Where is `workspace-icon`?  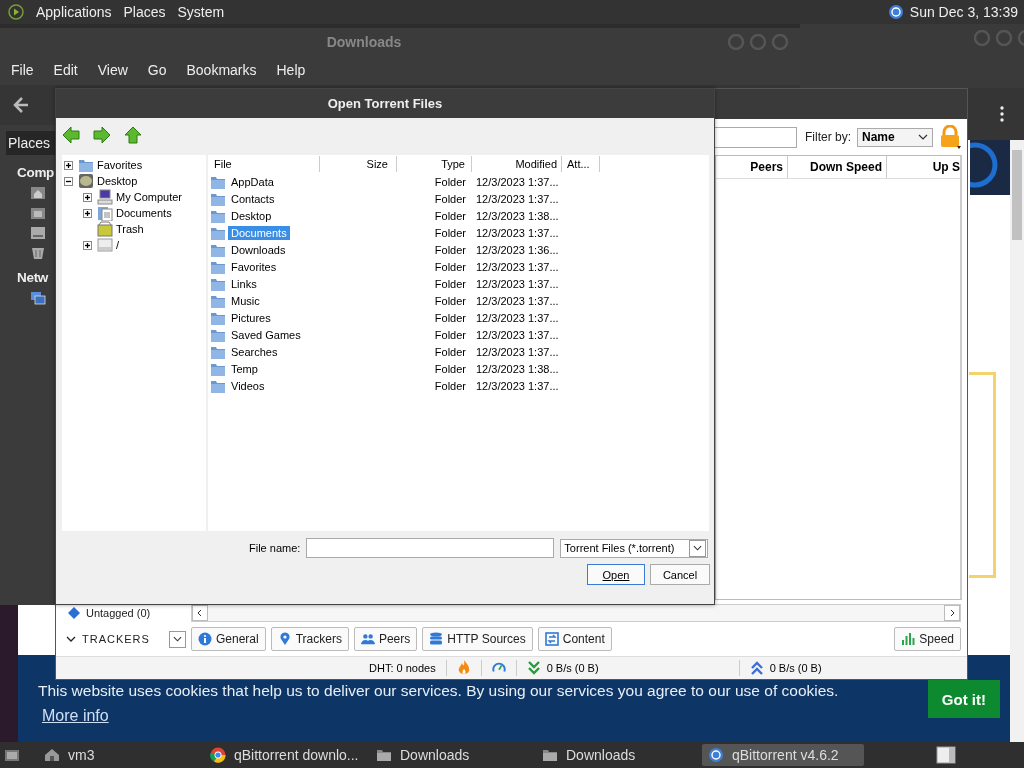 workspace-icon is located at coordinates (946, 755).